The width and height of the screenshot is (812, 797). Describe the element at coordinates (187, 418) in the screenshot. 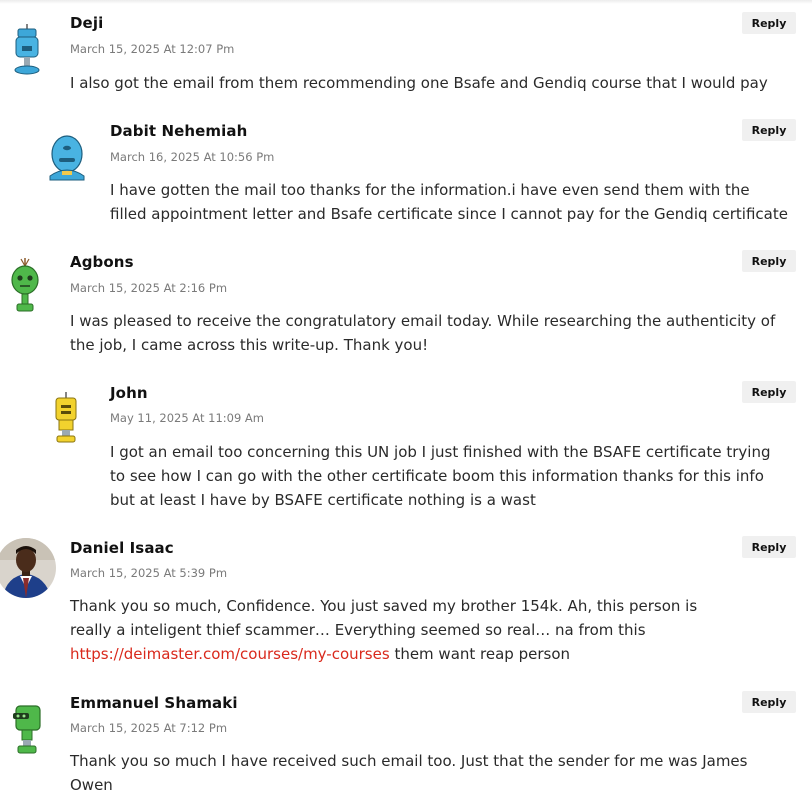

I see `comment-date: May 11, 2025 At 11:09 Am` at that location.